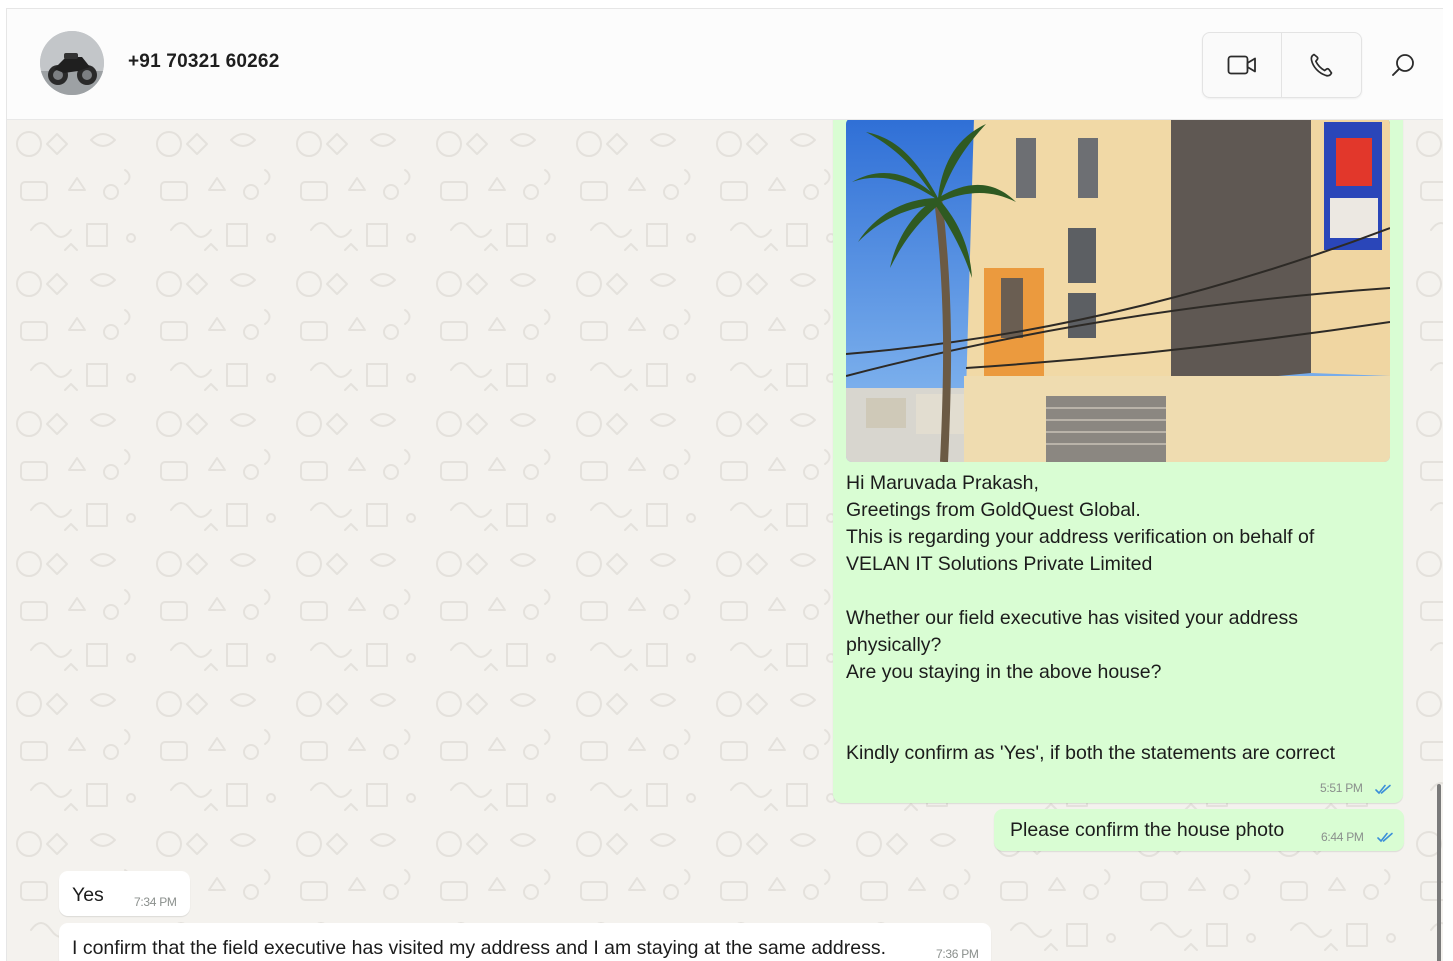 This screenshot has width=1453, height=961. Describe the element at coordinates (203, 62) in the screenshot. I see `contact-name: +91 70321 60262` at that location.